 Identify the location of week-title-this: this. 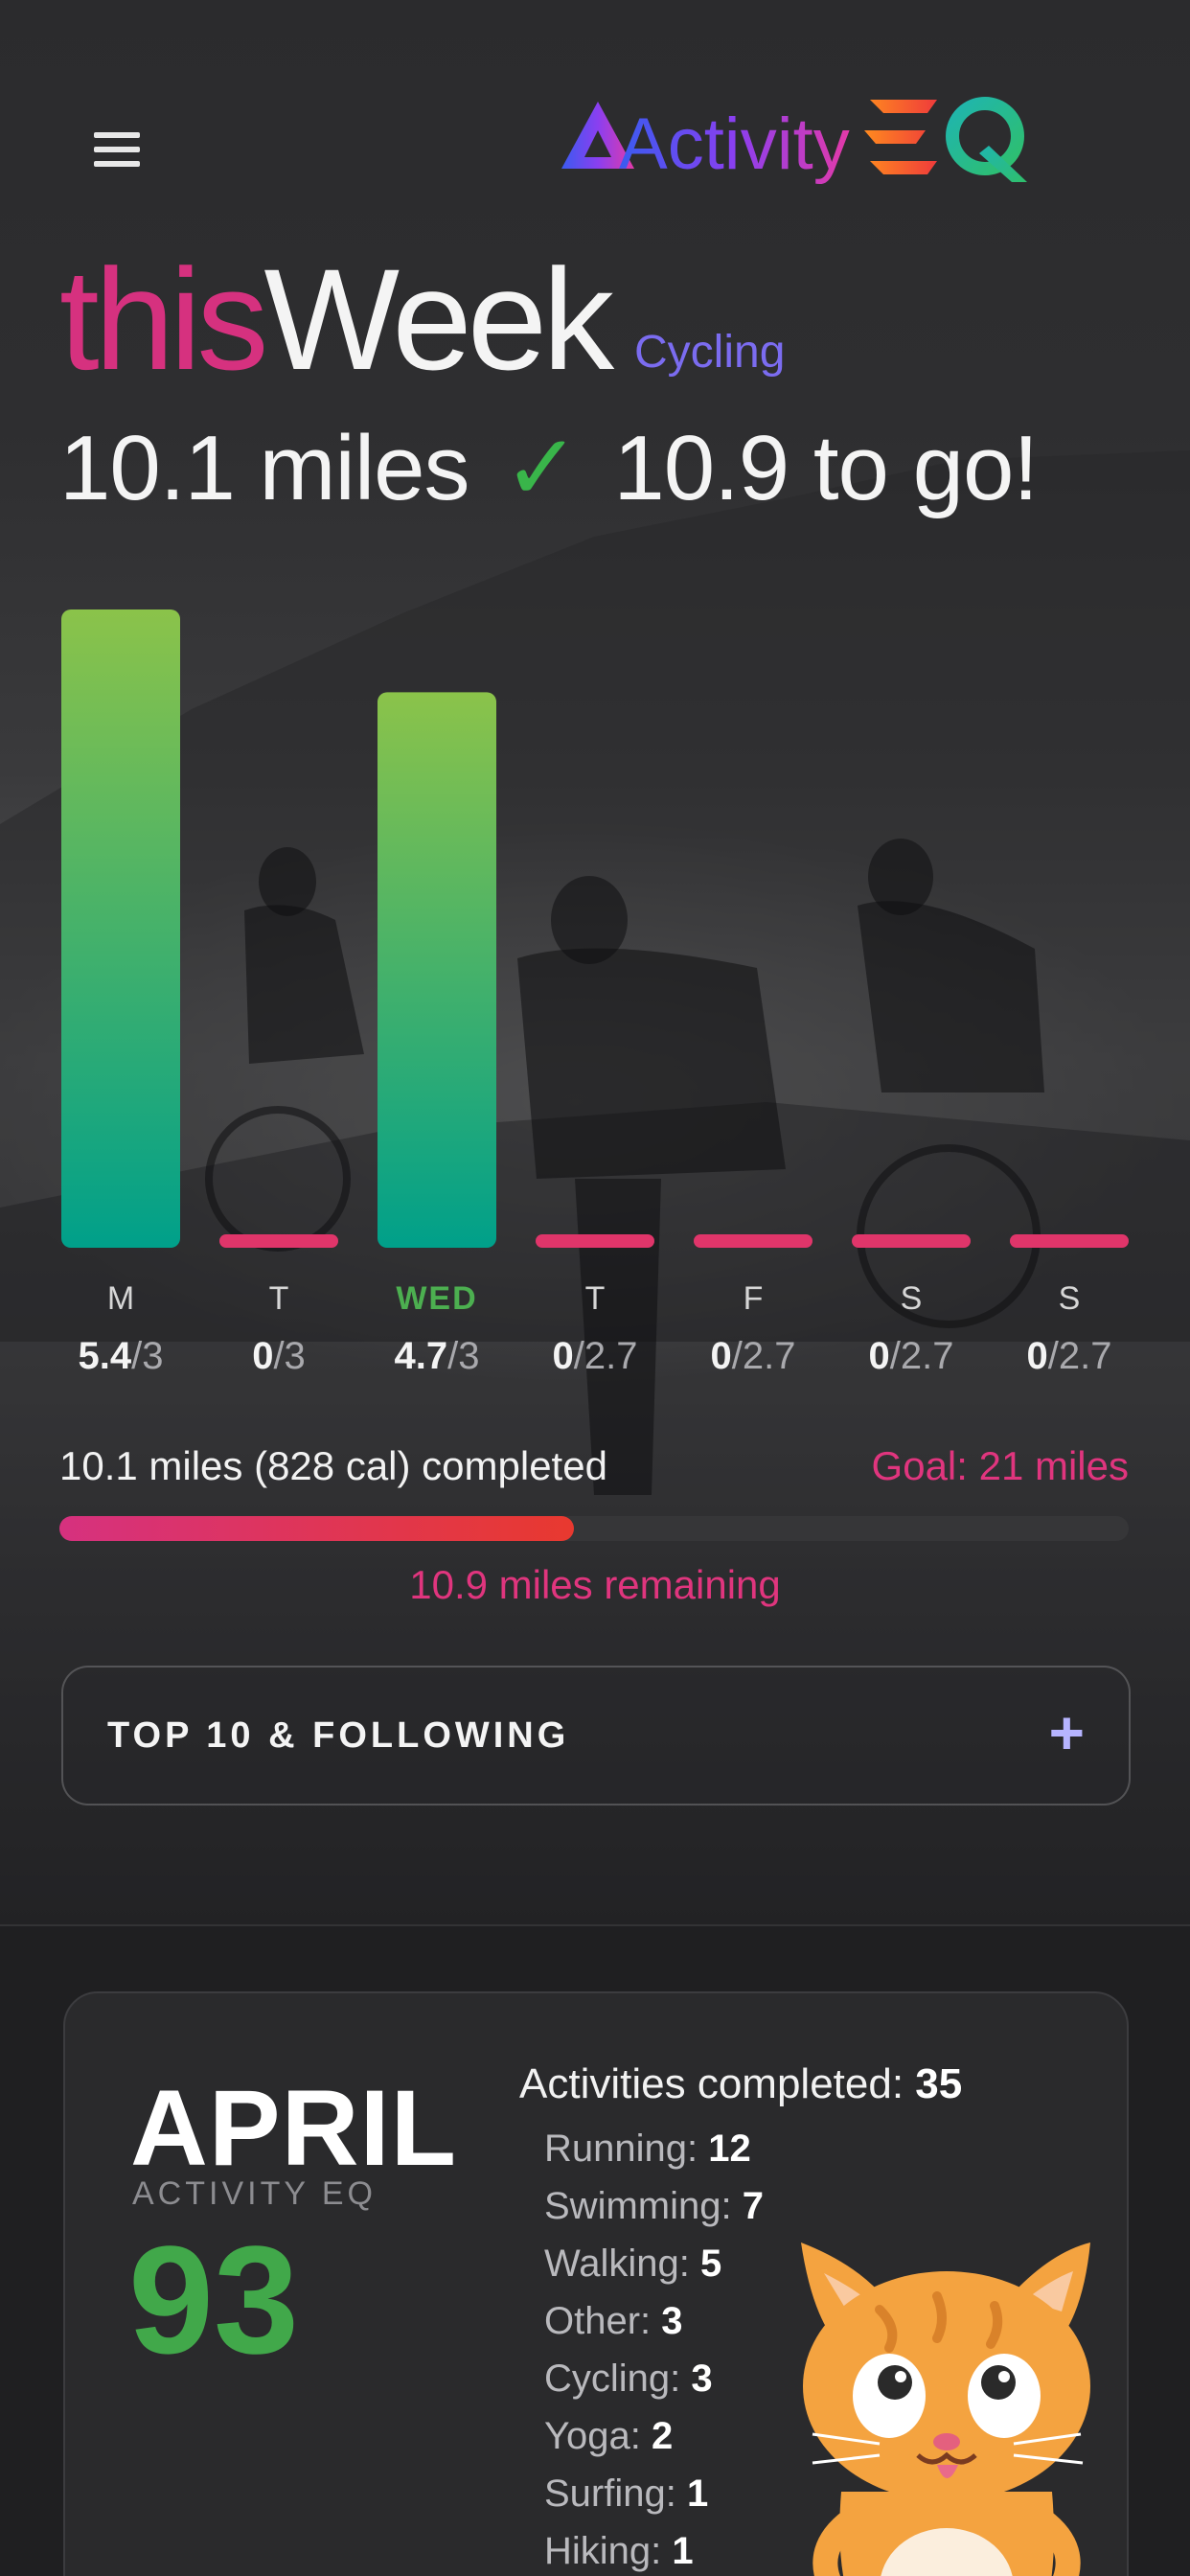
(163, 319).